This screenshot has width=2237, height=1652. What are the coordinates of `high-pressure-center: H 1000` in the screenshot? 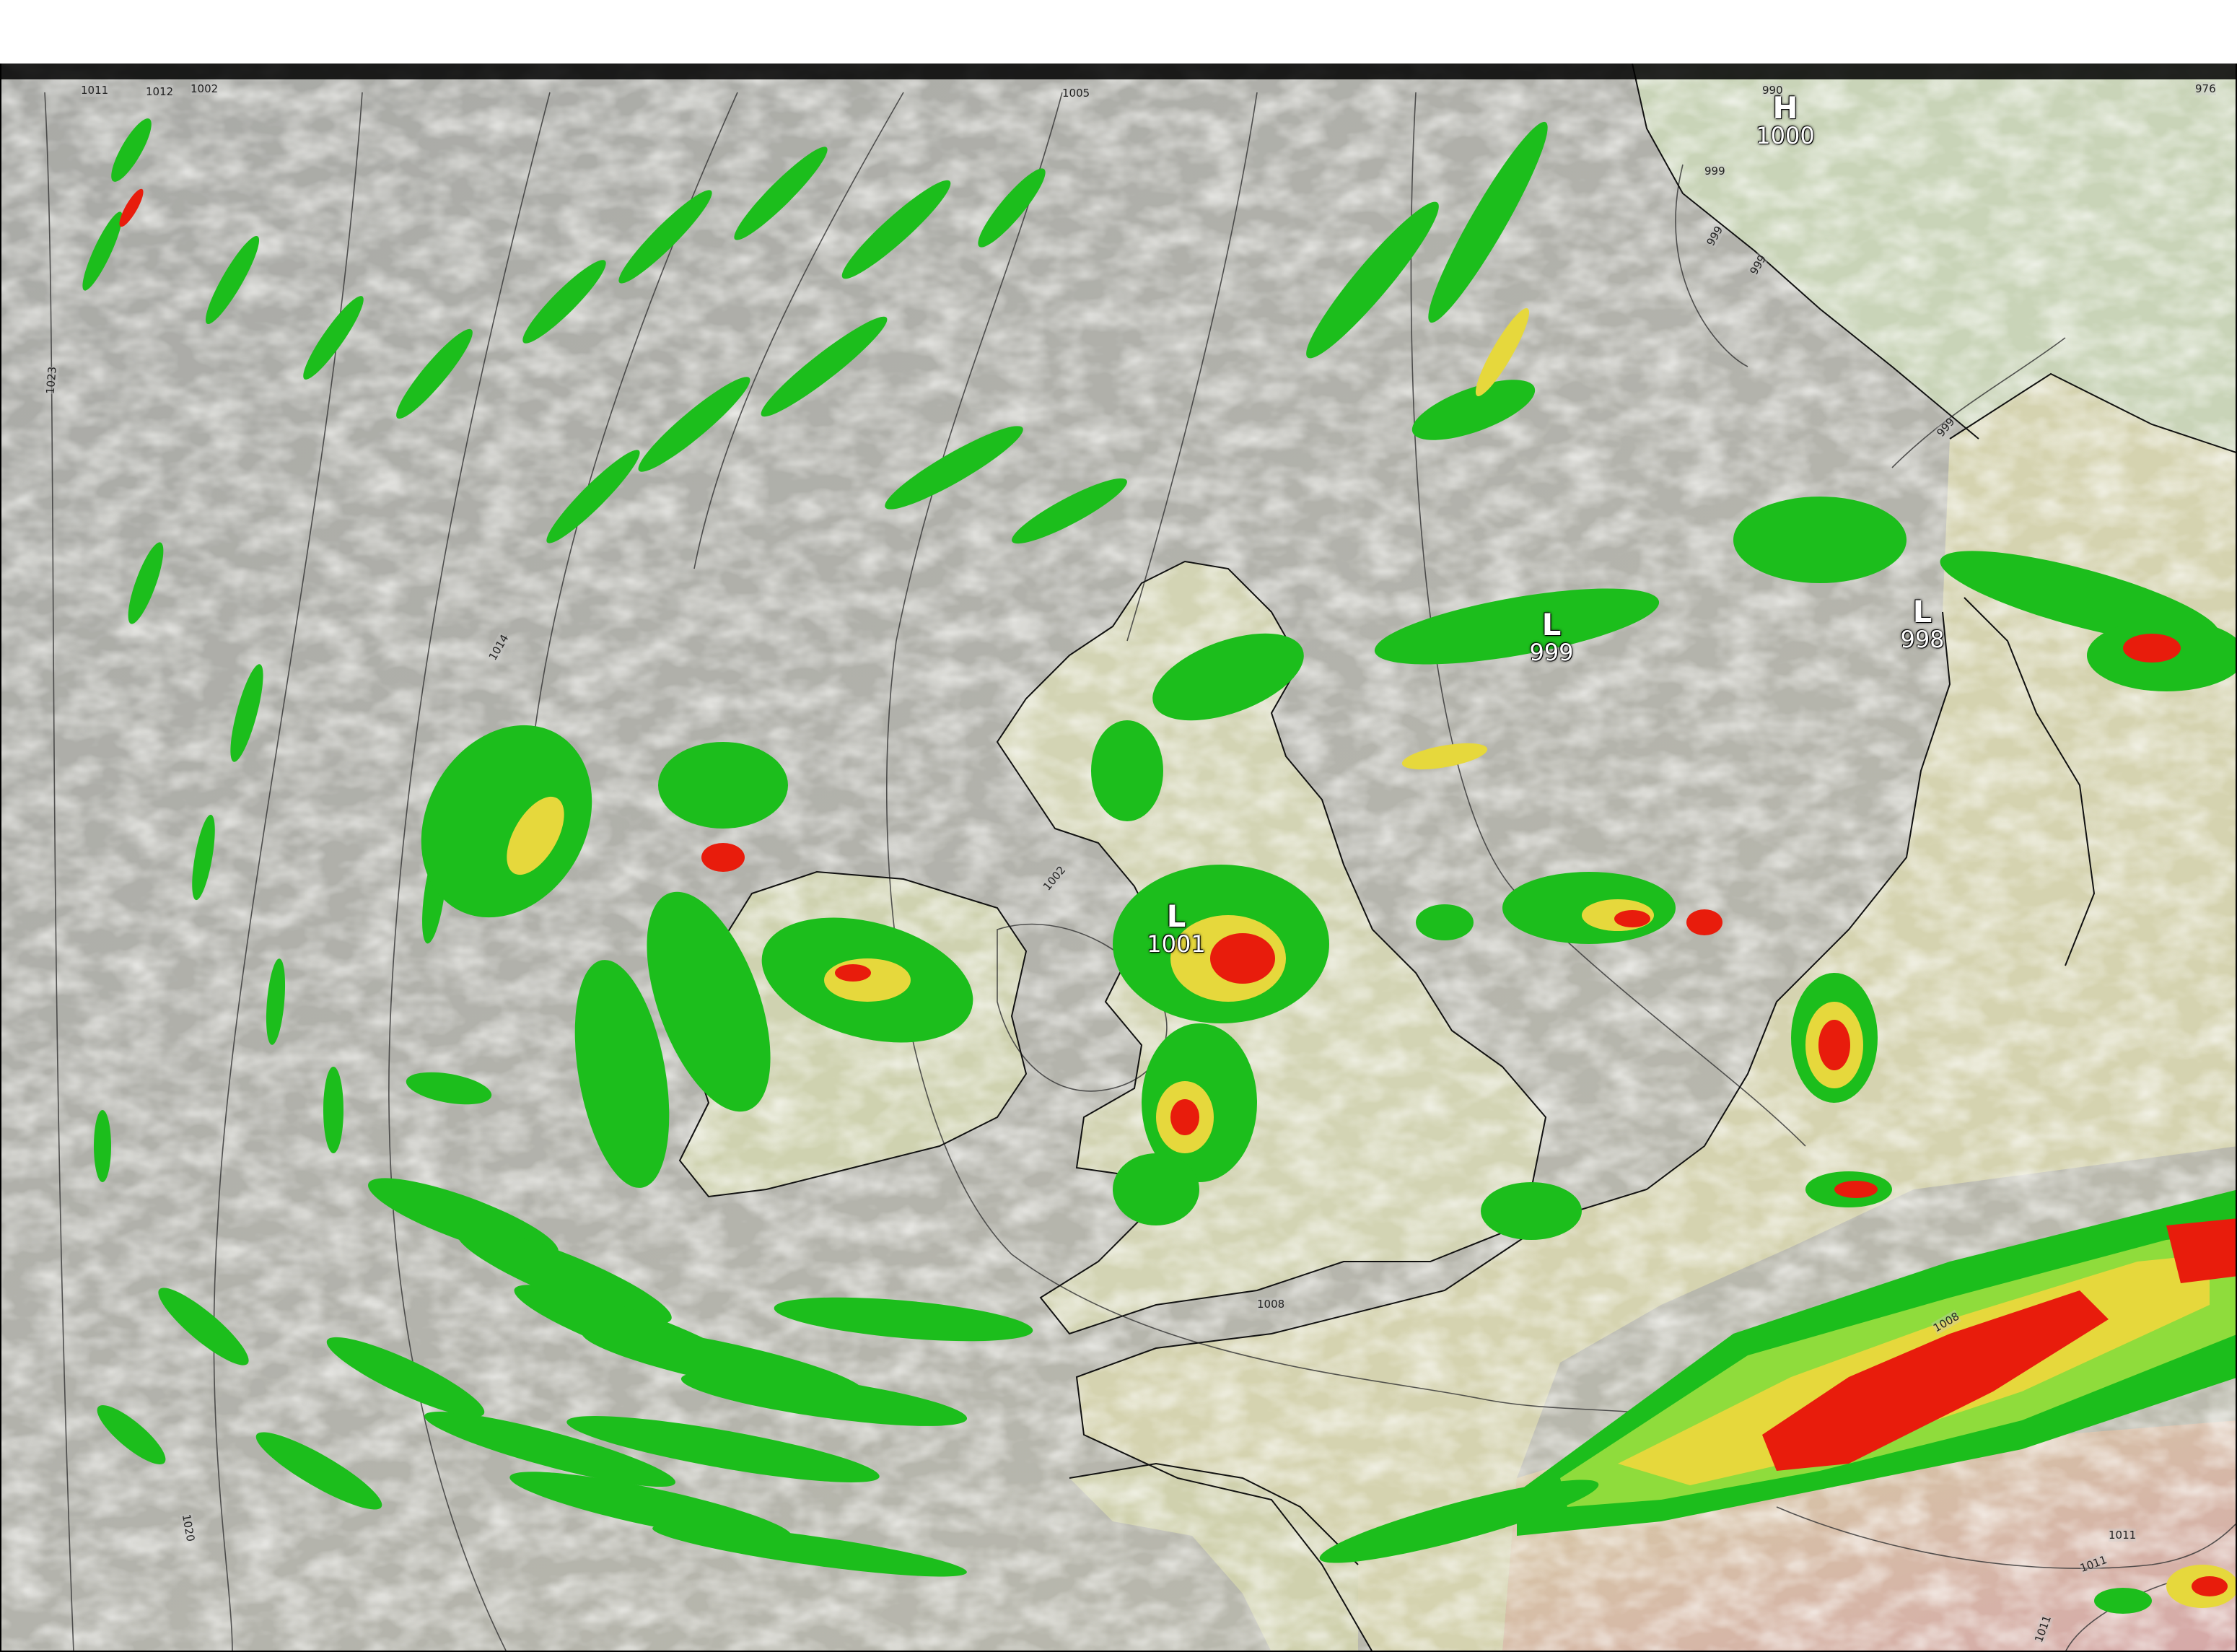 It's located at (1785, 120).